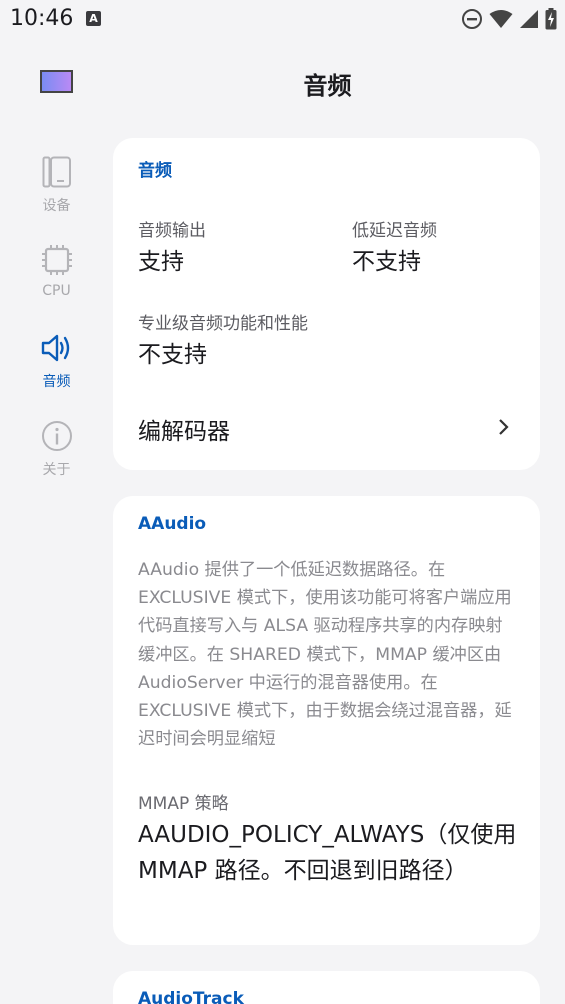  I want to click on notification-icon: A, so click(93, 18).